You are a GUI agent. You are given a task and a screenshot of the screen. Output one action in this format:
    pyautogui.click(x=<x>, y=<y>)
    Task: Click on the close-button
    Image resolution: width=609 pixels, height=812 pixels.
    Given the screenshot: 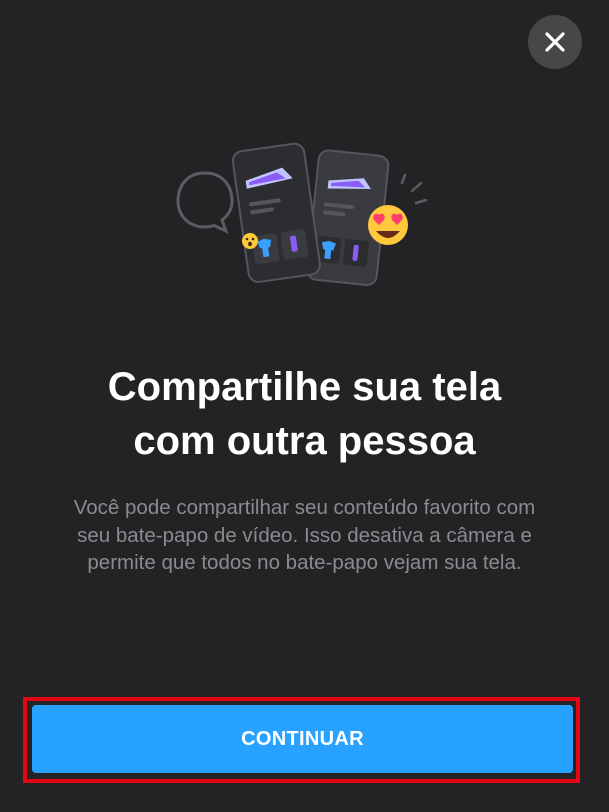 What is the action you would take?
    pyautogui.click(x=555, y=42)
    